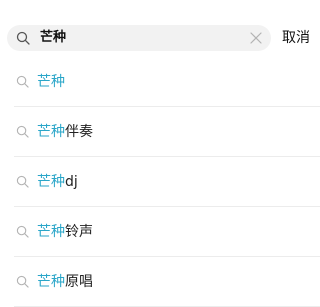 The height and width of the screenshot is (307, 320). What do you see at coordinates (79, 232) in the screenshot?
I see `suggestion-rest: 铃声` at bounding box center [79, 232].